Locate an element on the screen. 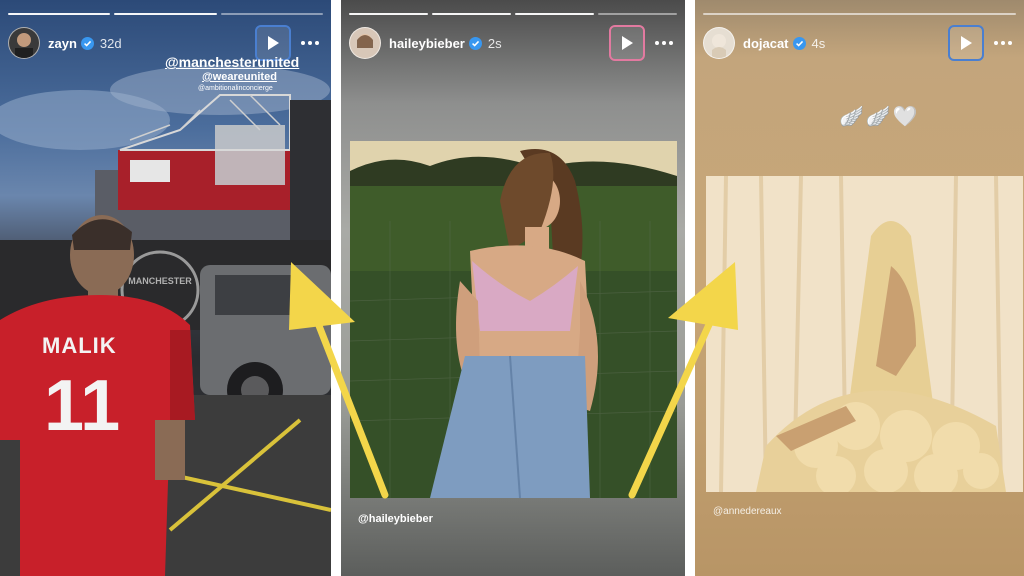 This screenshot has width=1024, height=576. username: dojacat is located at coordinates (766, 43).